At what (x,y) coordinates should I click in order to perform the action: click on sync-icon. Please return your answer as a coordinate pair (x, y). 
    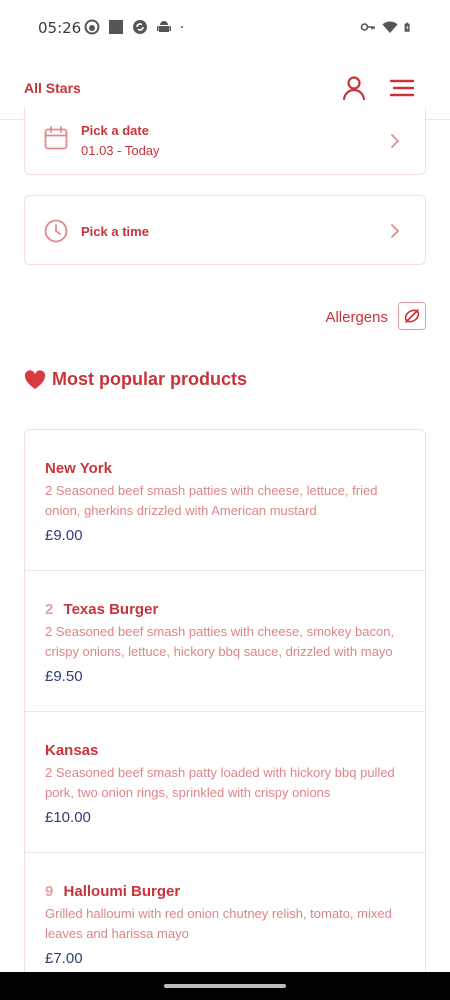
    Looking at the image, I should click on (140, 27).